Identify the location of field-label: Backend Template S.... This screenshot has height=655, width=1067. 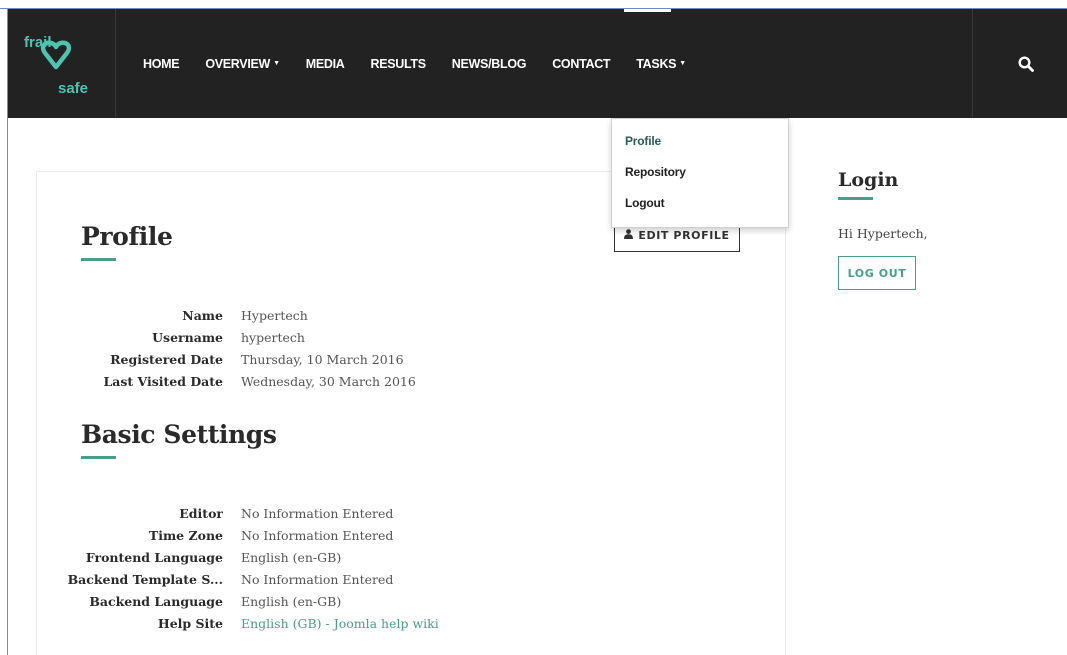
(145, 579).